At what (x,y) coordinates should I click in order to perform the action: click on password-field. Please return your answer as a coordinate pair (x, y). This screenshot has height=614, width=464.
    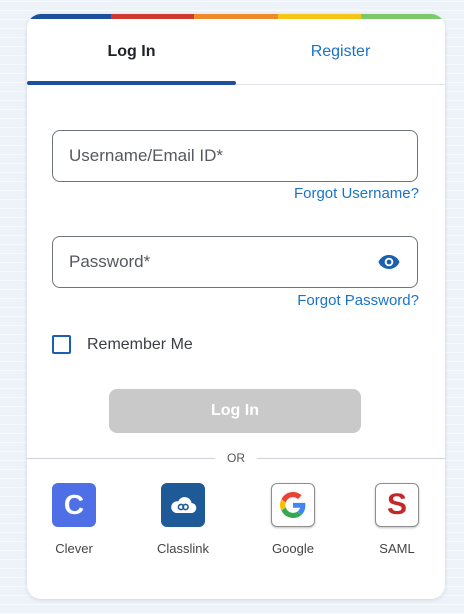
    Looking at the image, I should click on (235, 262).